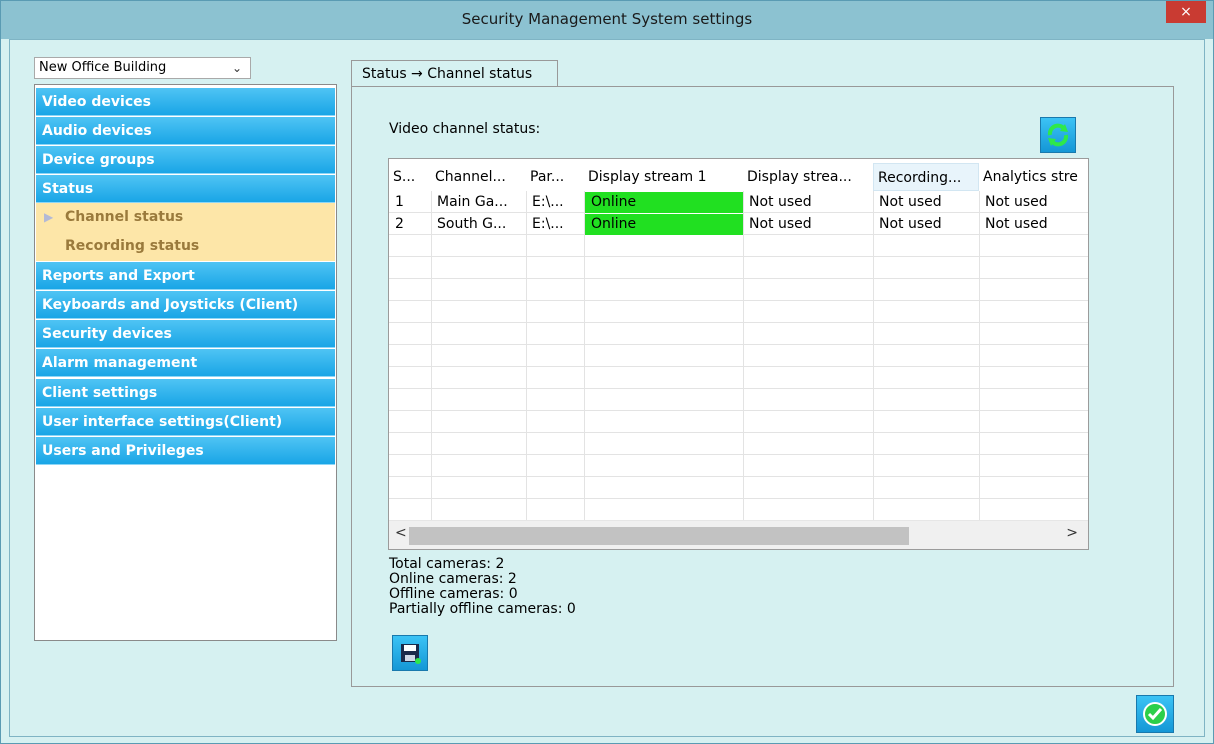 The image size is (1214, 744). Describe the element at coordinates (185, 160) in the screenshot. I see `nav-item-device-groups: Device groups` at that location.